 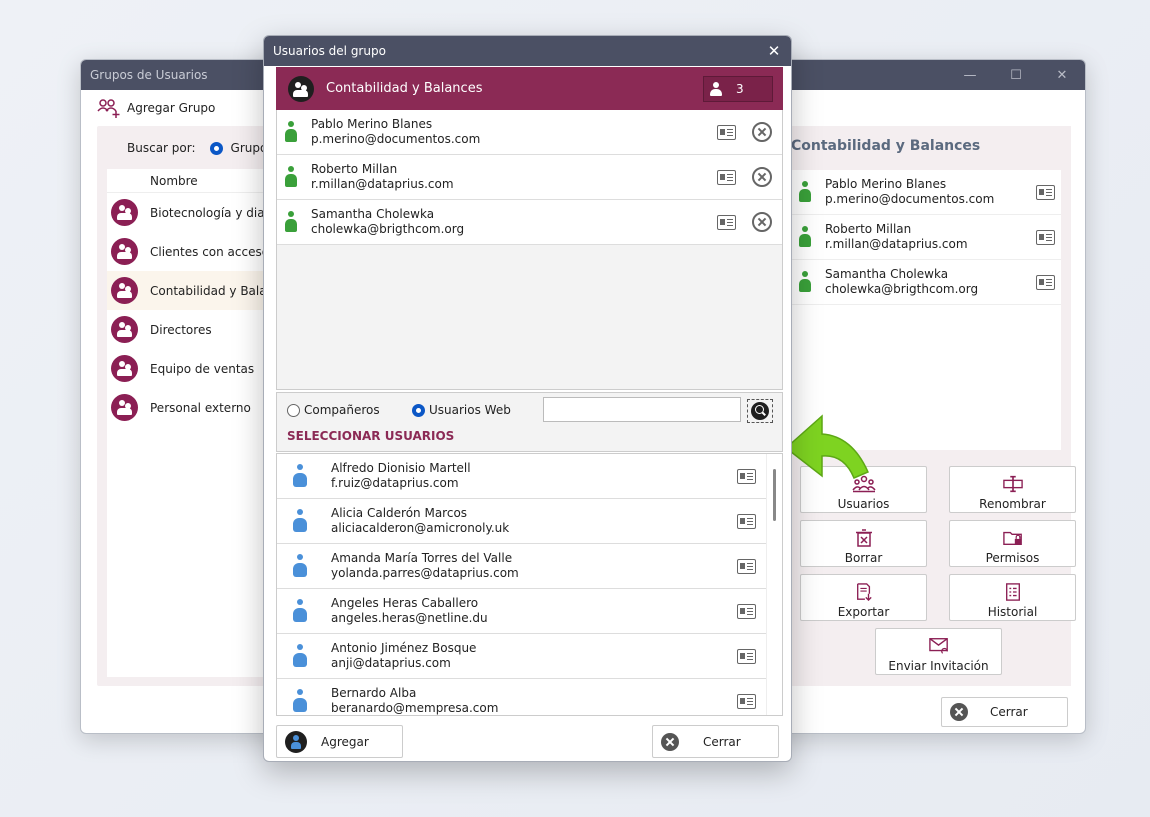 What do you see at coordinates (529, 697) in the screenshot?
I see `list-item: Bernardo Alba beranardo@mempresa.com` at bounding box center [529, 697].